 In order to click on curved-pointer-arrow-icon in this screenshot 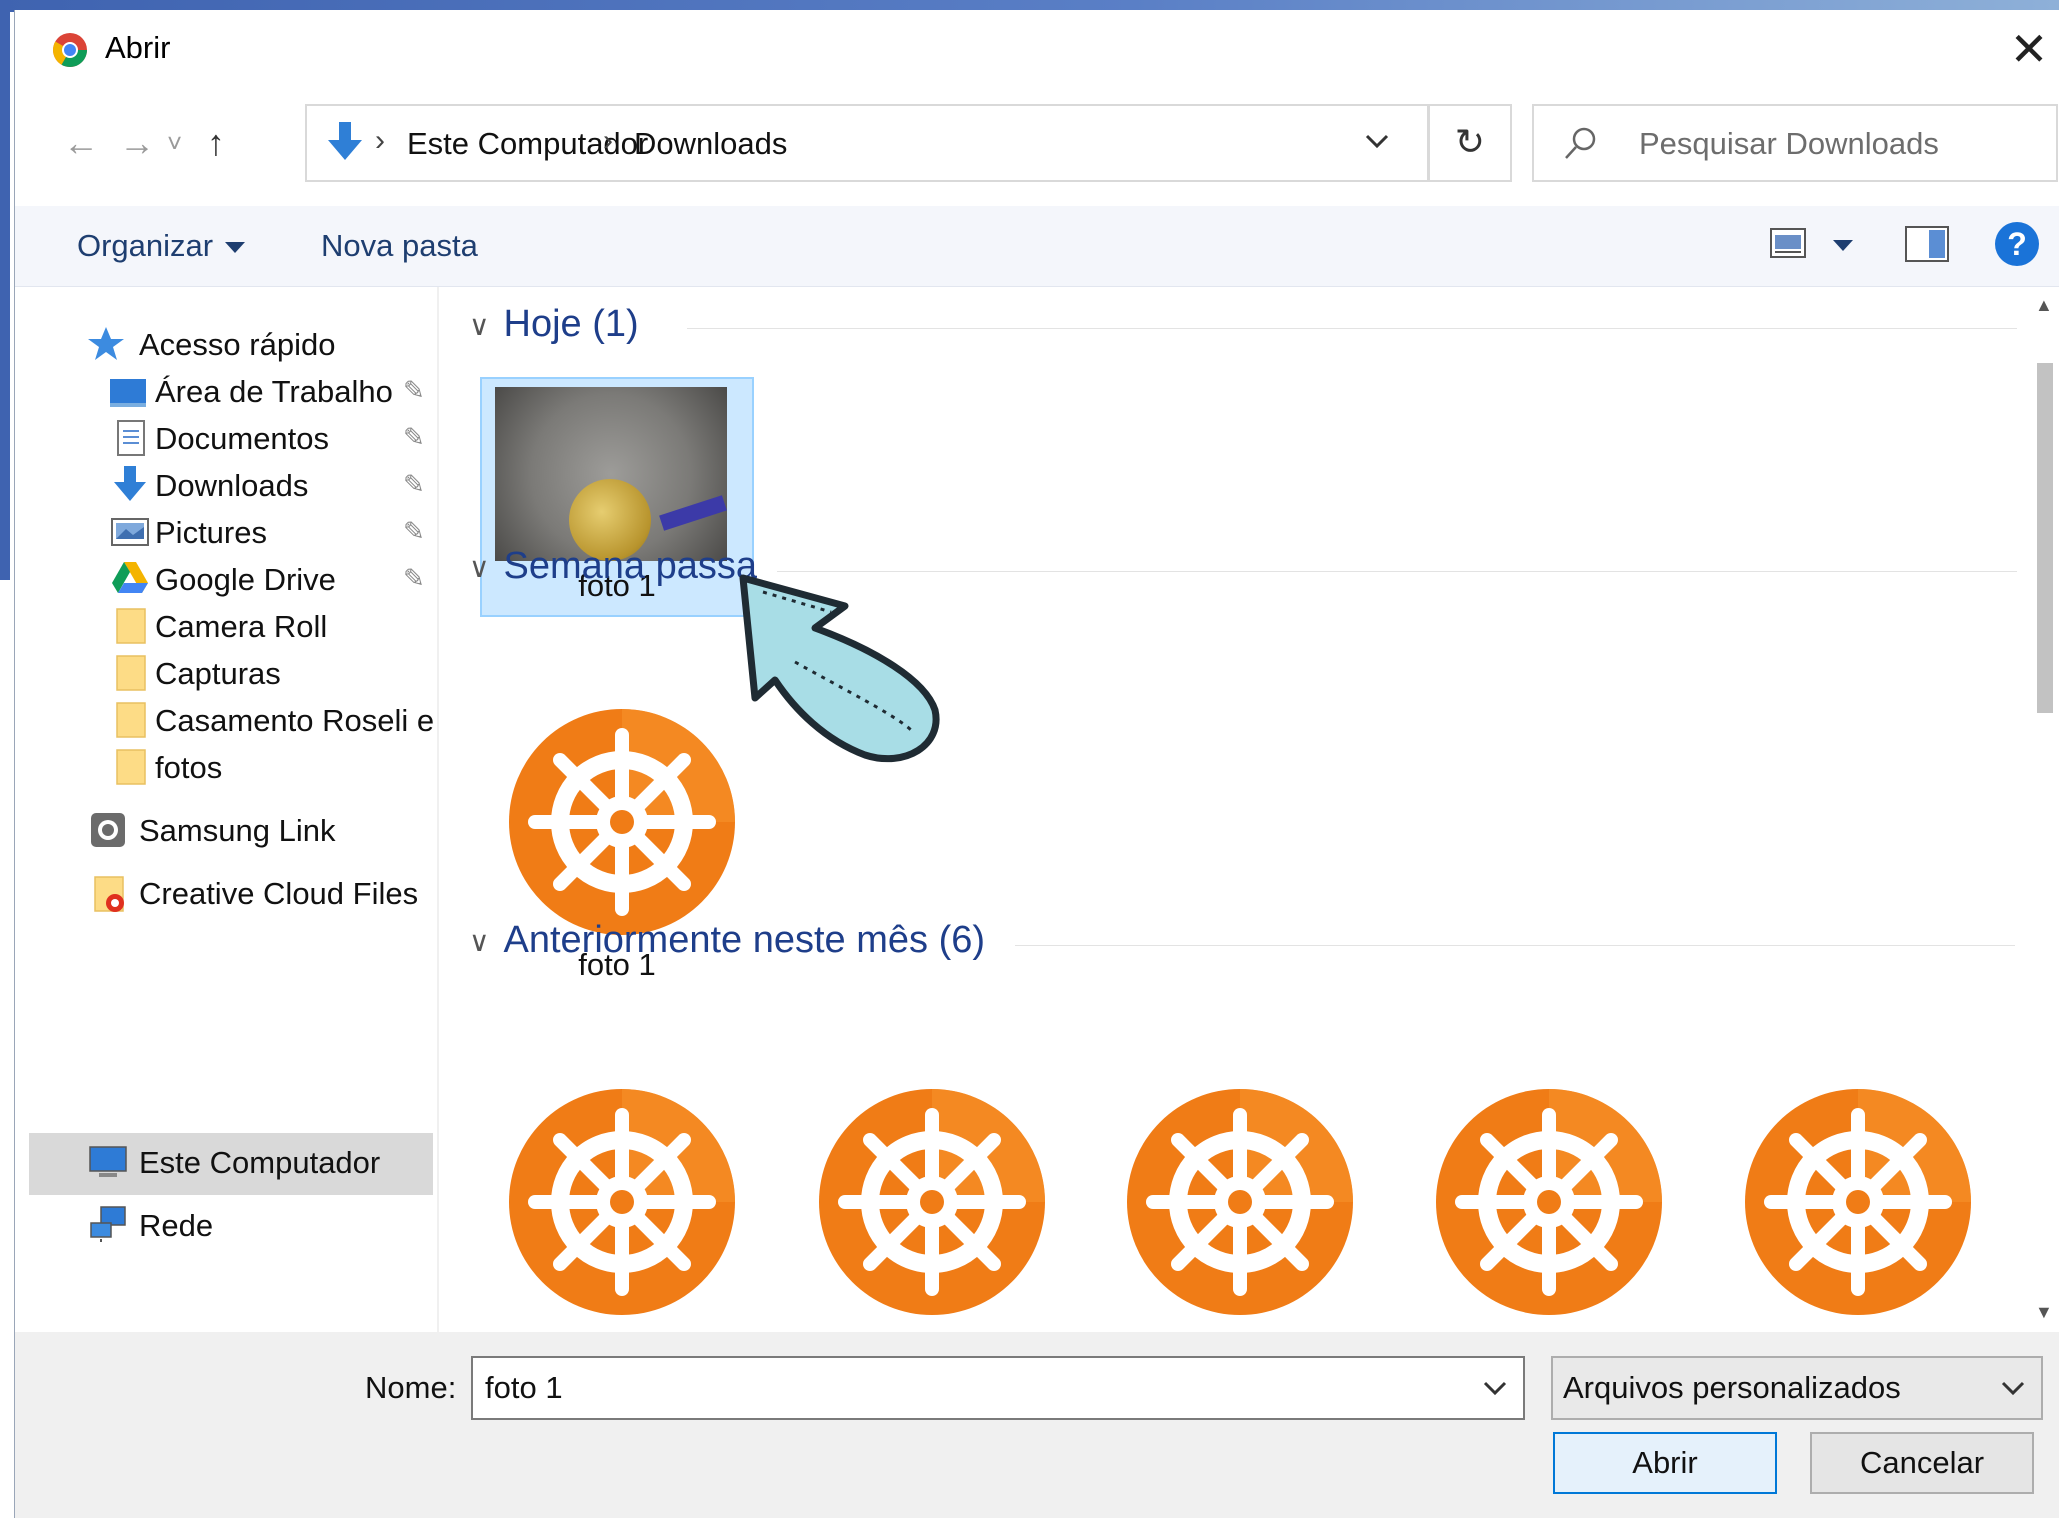, I will do `click(839, 668)`.